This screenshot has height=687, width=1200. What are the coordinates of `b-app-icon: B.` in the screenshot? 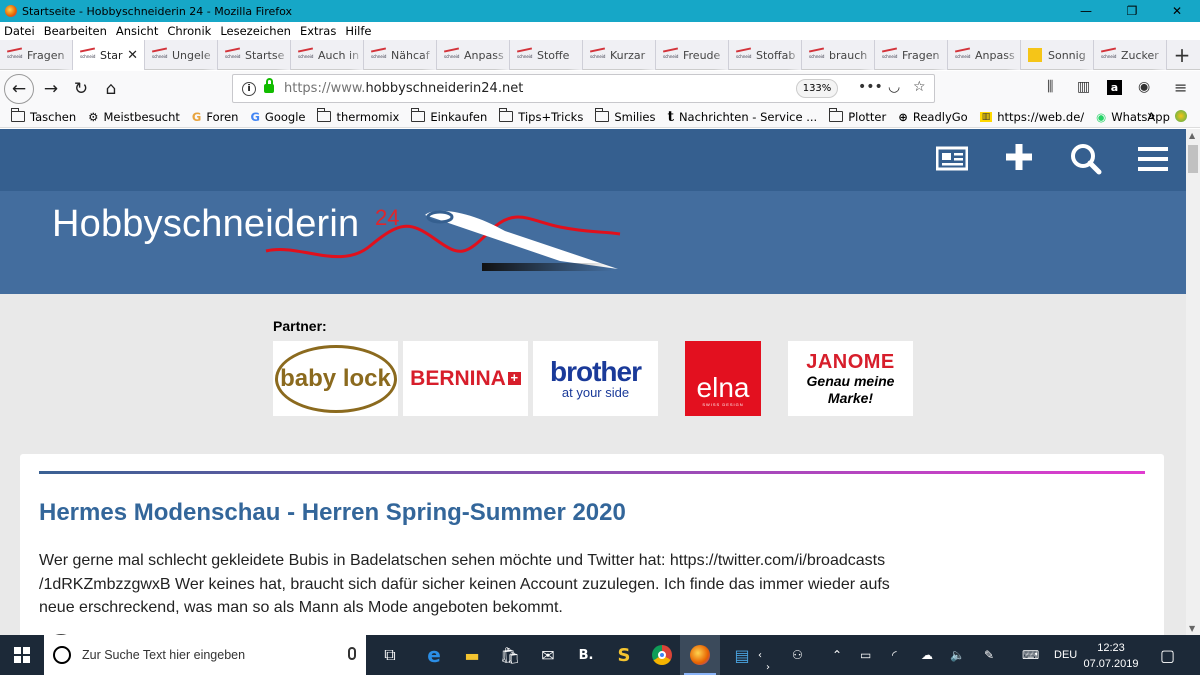 It's located at (586, 655).